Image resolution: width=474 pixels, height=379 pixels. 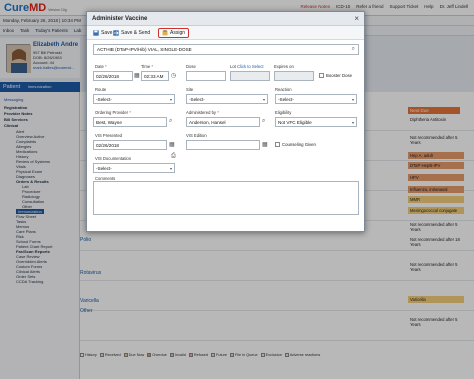 I want to click on lot-select-link: Click to Select, so click(x=250, y=66).